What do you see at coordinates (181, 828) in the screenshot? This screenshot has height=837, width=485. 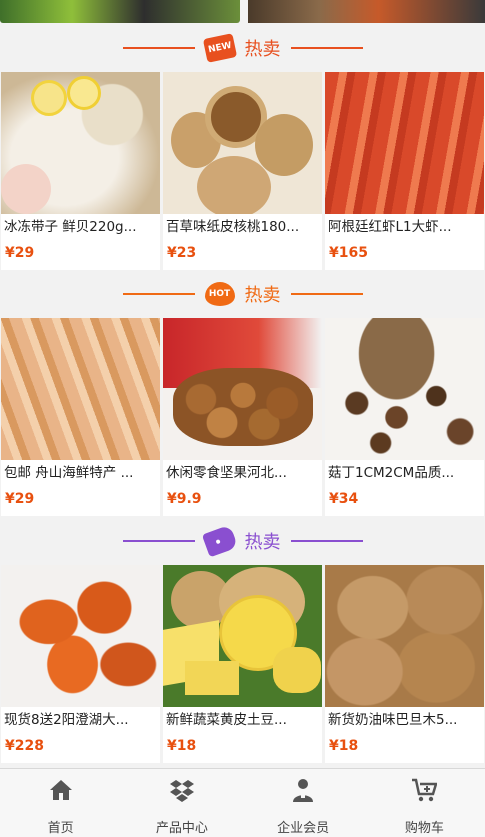 I see `tab-label: 产品中心` at bounding box center [181, 828].